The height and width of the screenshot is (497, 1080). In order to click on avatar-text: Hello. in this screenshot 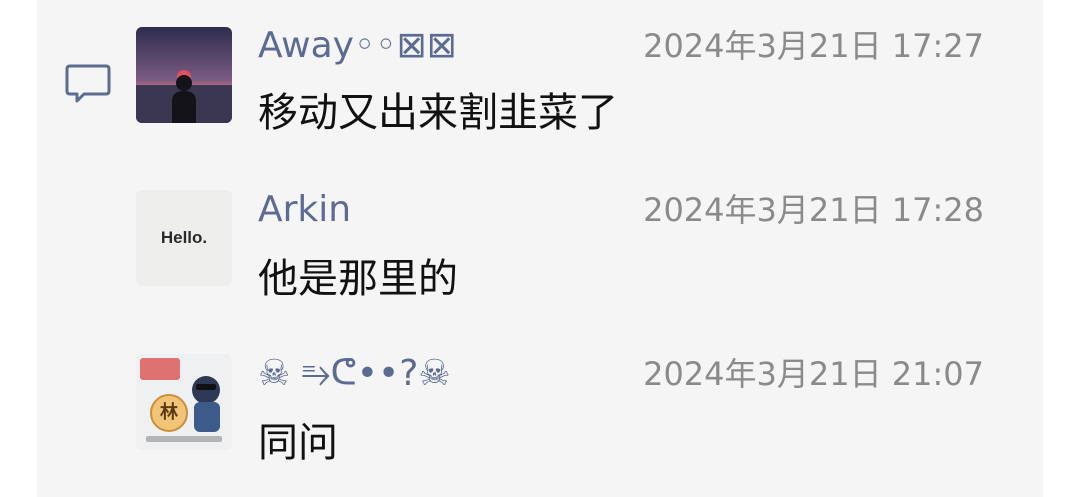, I will do `click(184, 237)`.